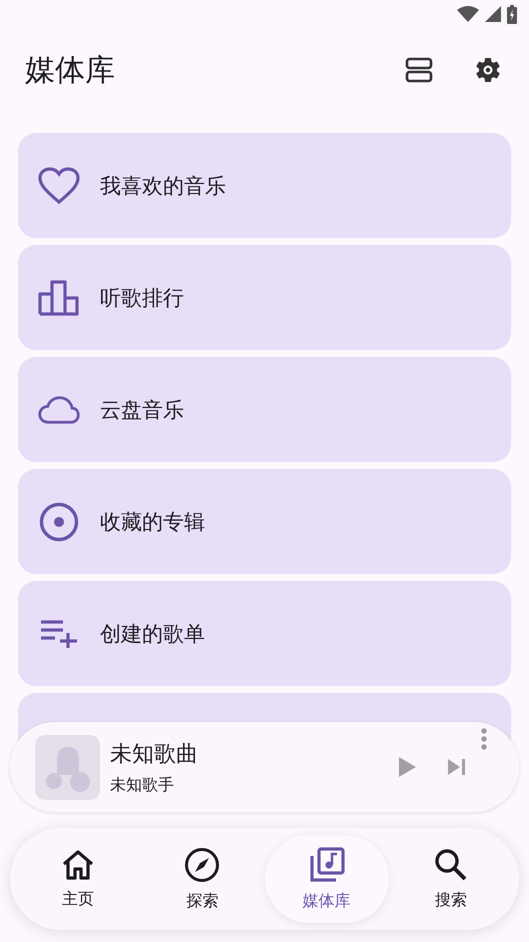 This screenshot has height=942, width=529. I want to click on signal-icon, so click(493, 14).